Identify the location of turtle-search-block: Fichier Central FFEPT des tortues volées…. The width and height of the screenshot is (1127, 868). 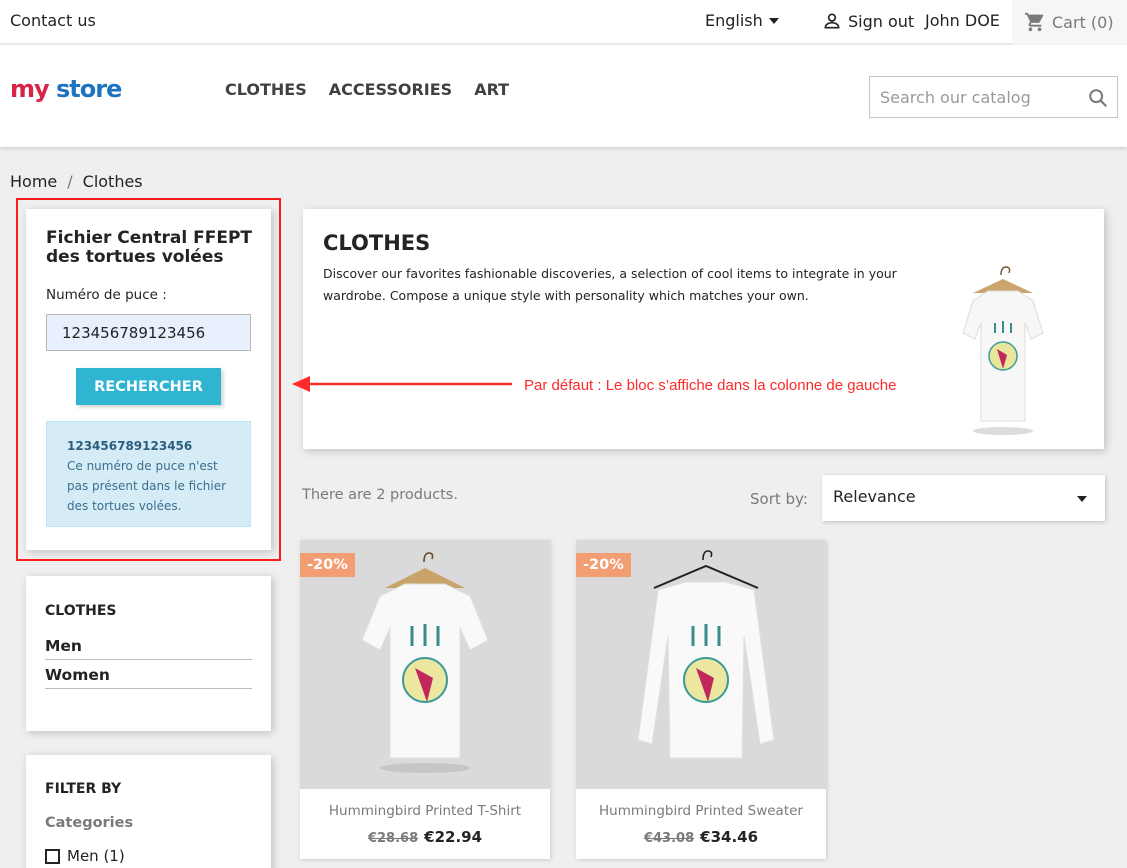
(148, 379).